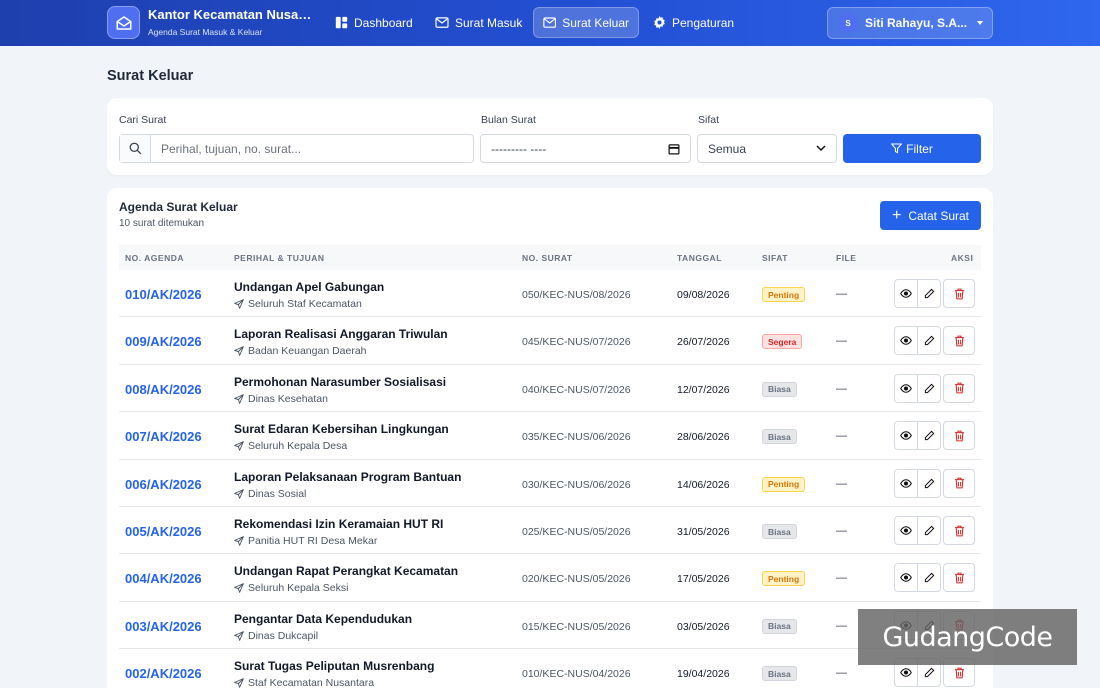  I want to click on add-surat-button: + Catat Surat, so click(930, 215).